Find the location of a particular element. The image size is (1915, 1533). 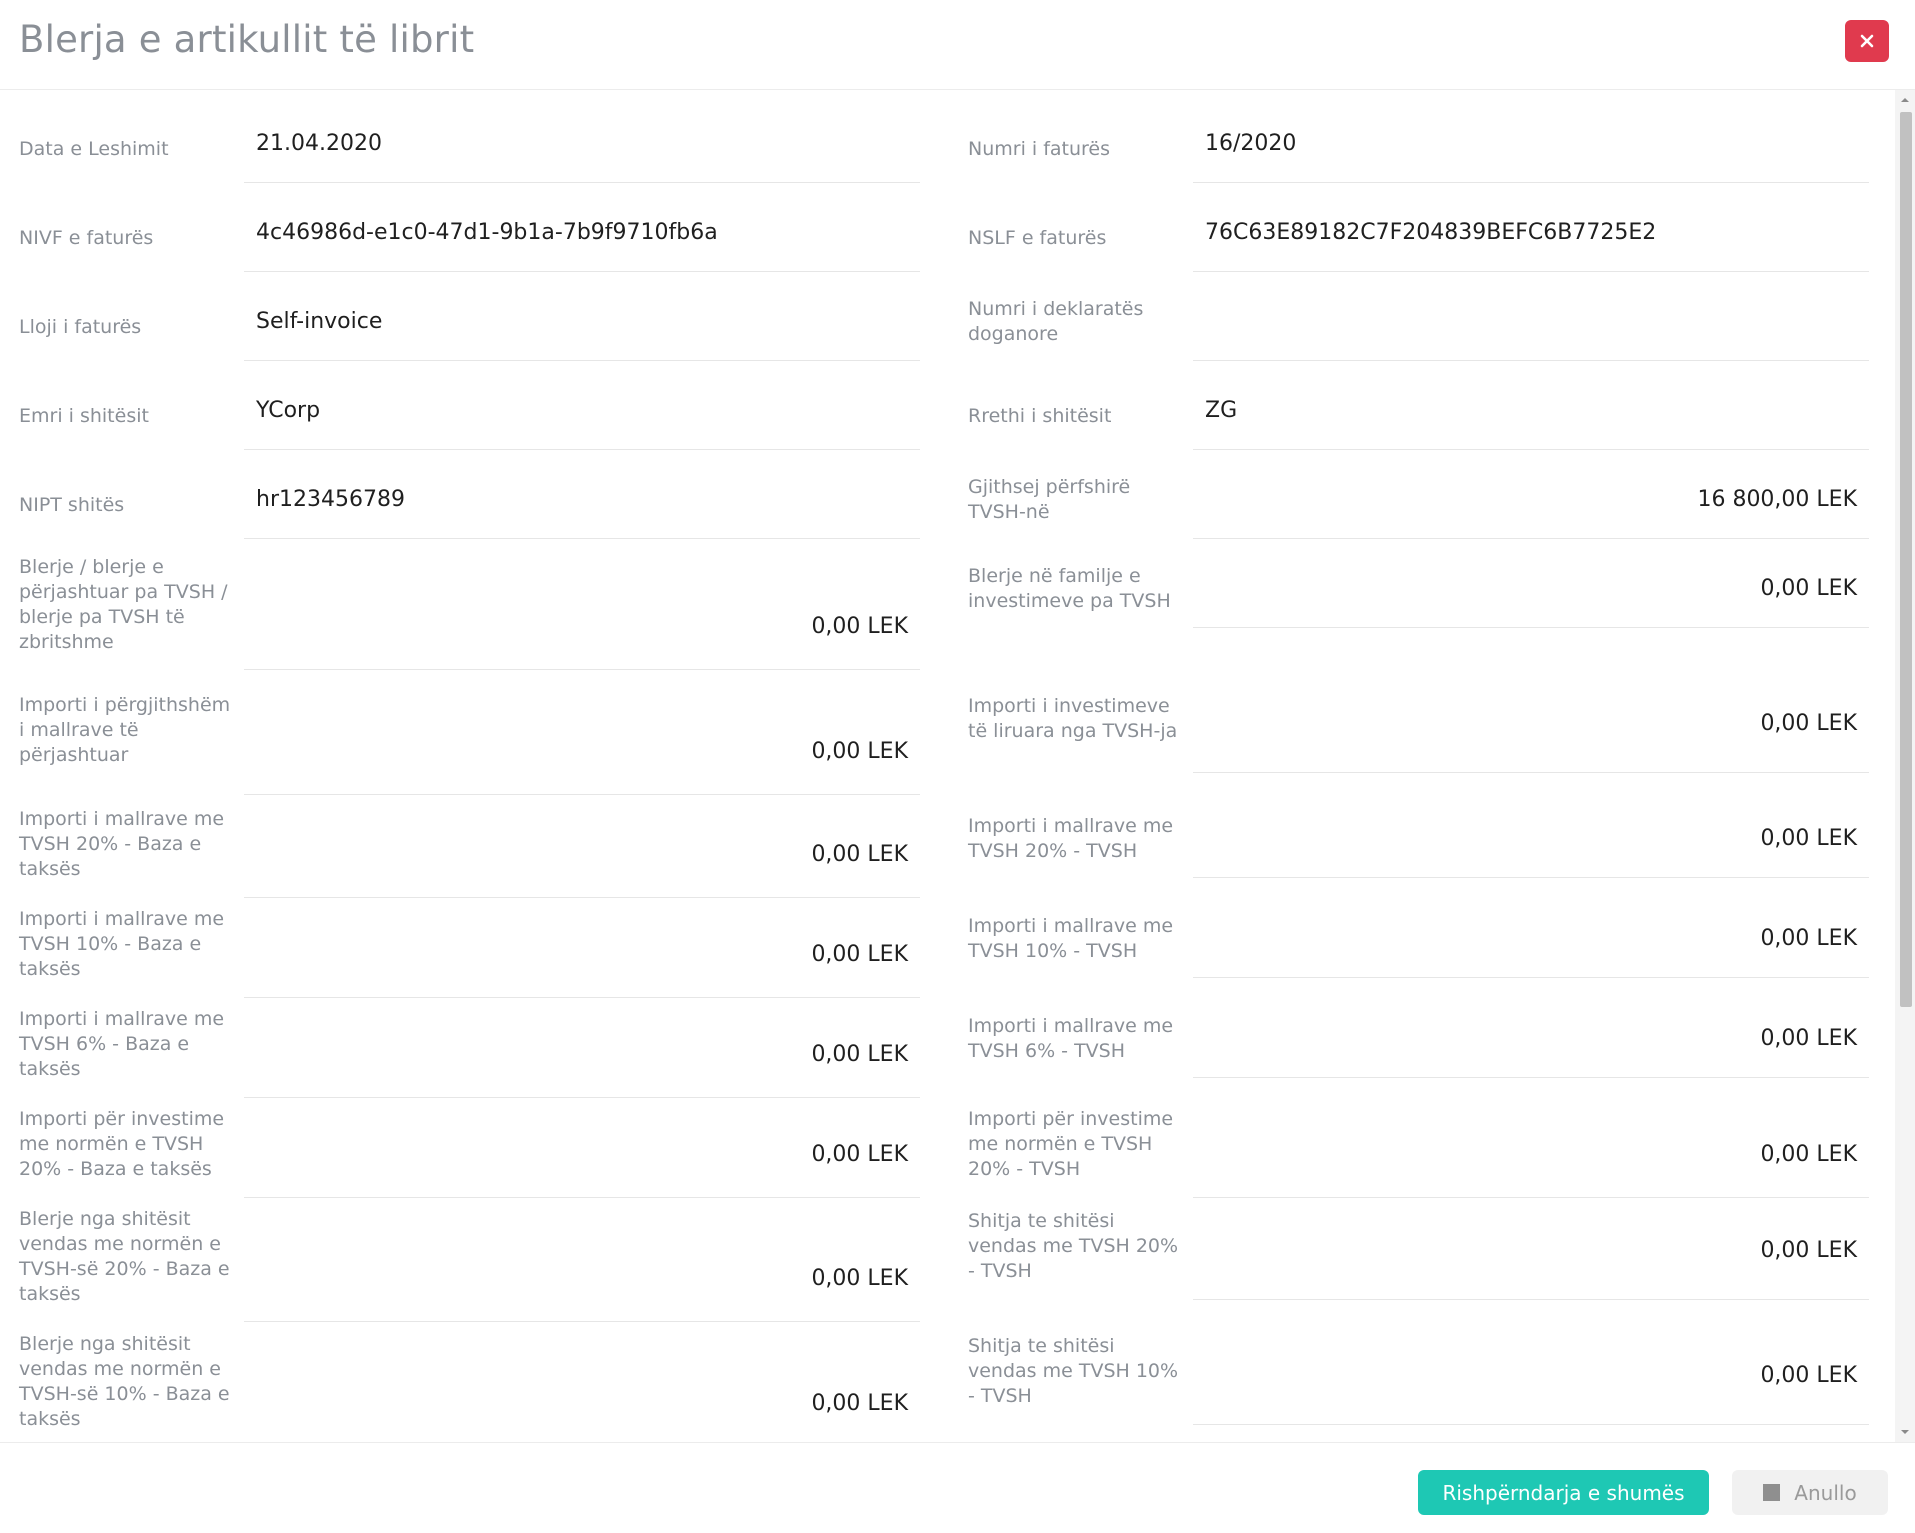

seller-nipt-field: hr123456789 is located at coordinates (582, 500).